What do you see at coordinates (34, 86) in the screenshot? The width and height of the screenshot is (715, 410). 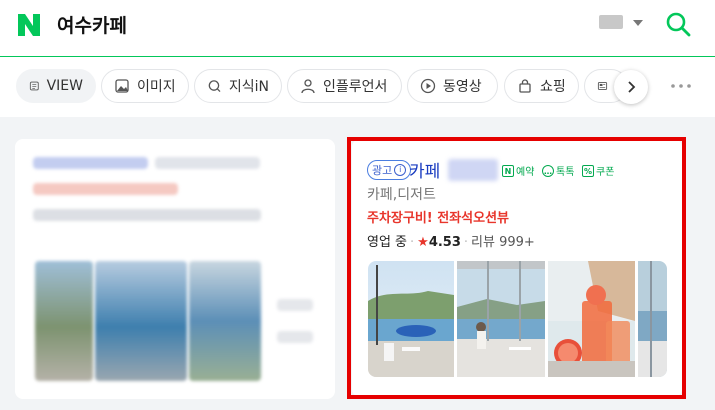 I see `view-icon` at bounding box center [34, 86].